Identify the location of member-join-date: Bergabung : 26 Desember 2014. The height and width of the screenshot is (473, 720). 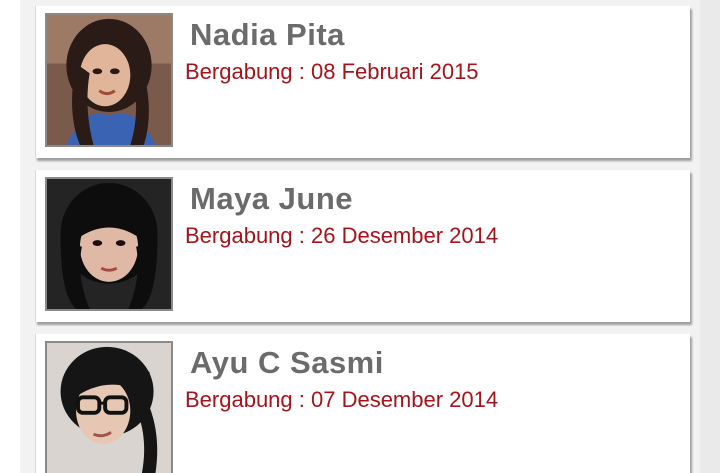
(342, 235).